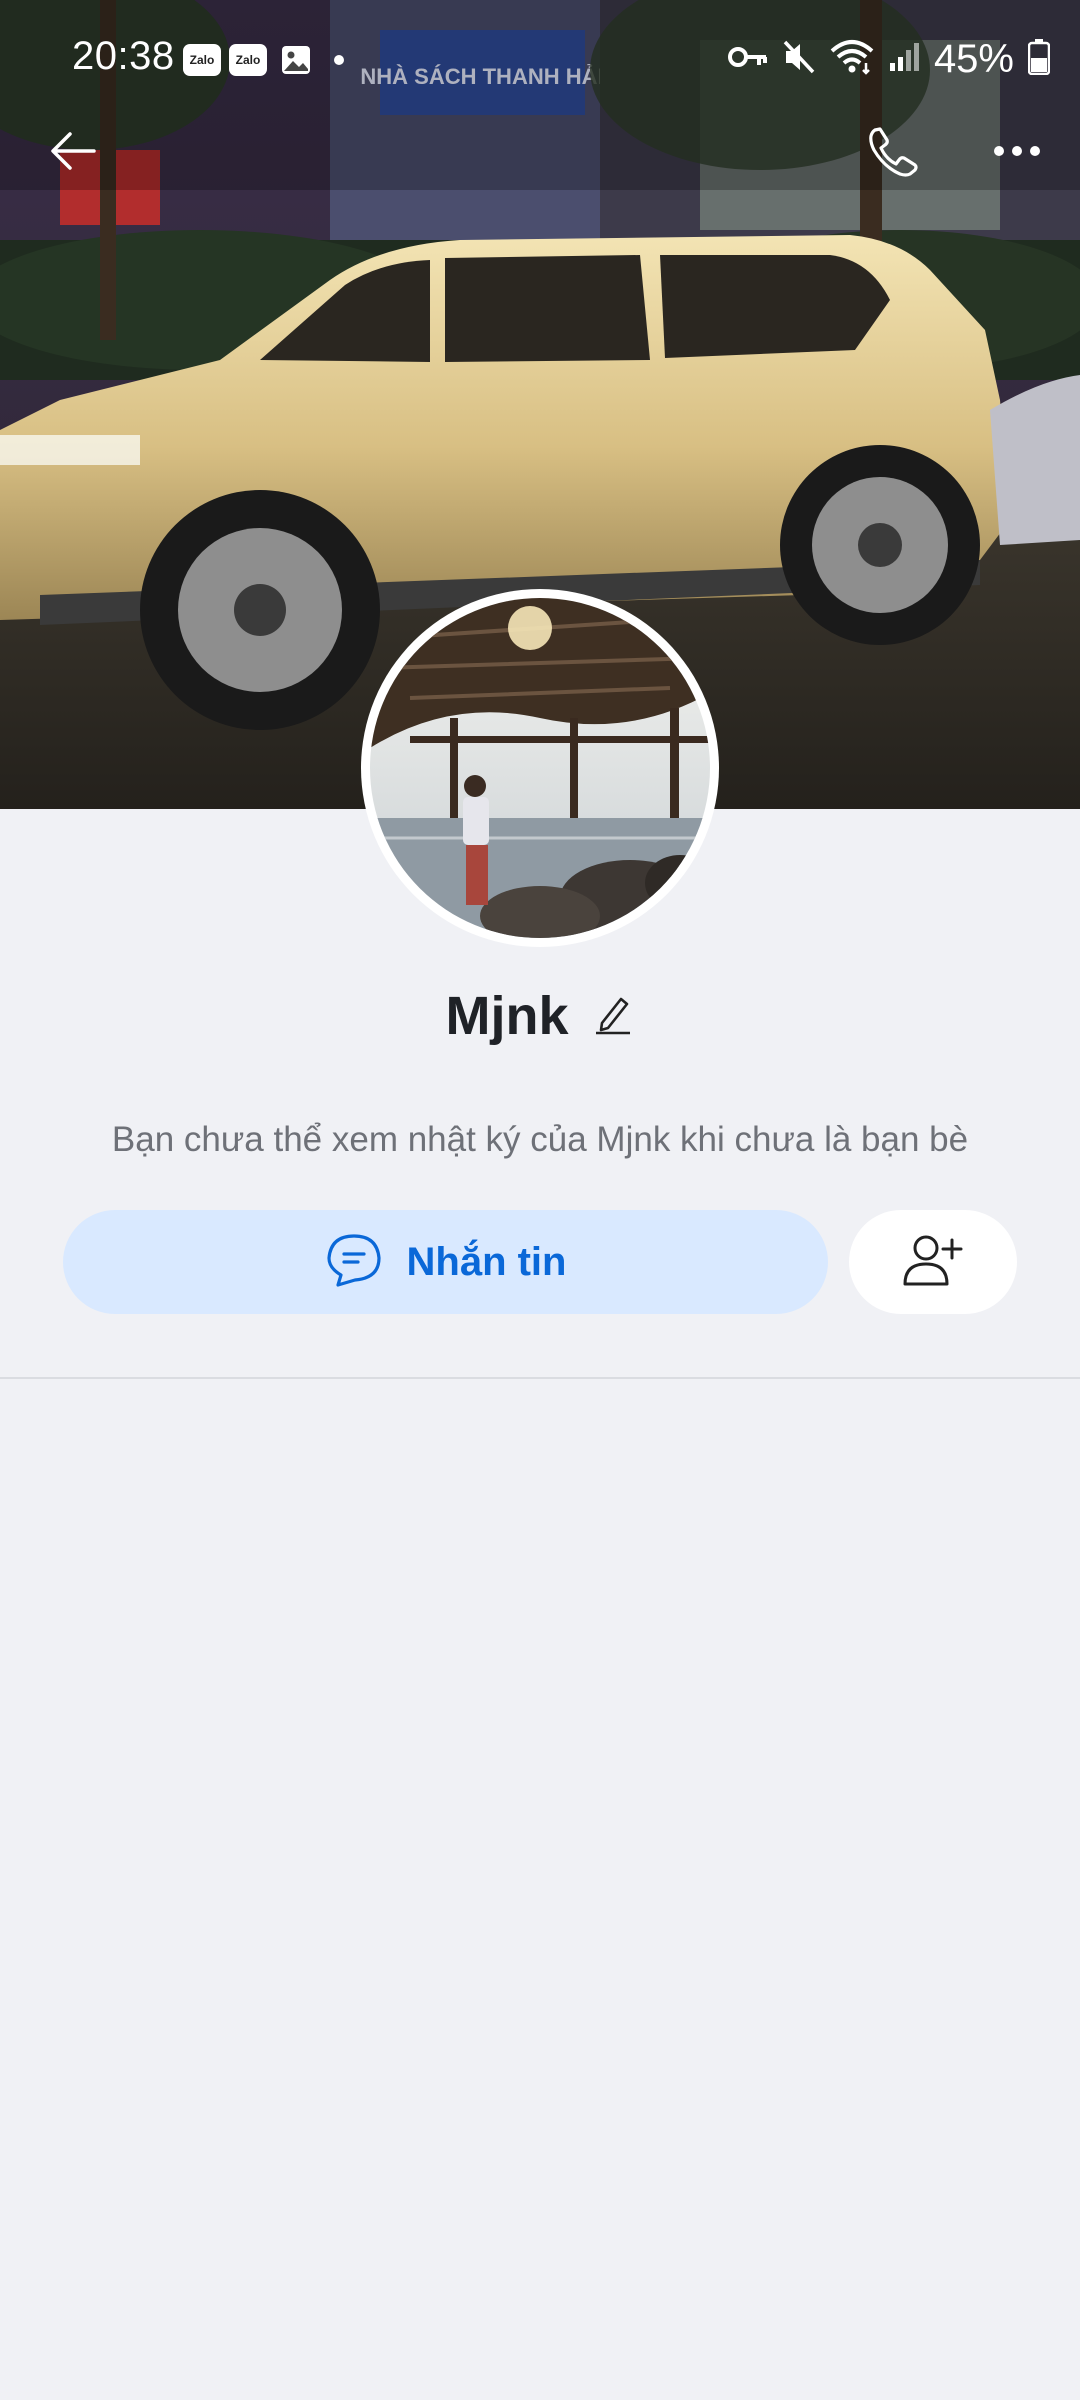 Image resolution: width=1080 pixels, height=2400 pixels. I want to click on add-friend-icon, so click(933, 1262).